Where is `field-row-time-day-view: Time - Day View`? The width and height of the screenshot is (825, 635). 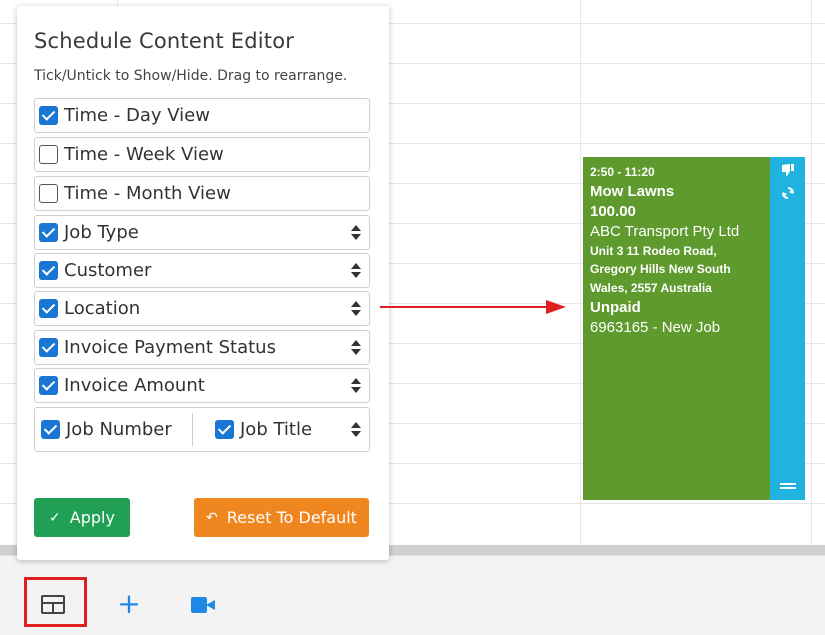
field-row-time-day-view: Time - Day View is located at coordinates (202, 115).